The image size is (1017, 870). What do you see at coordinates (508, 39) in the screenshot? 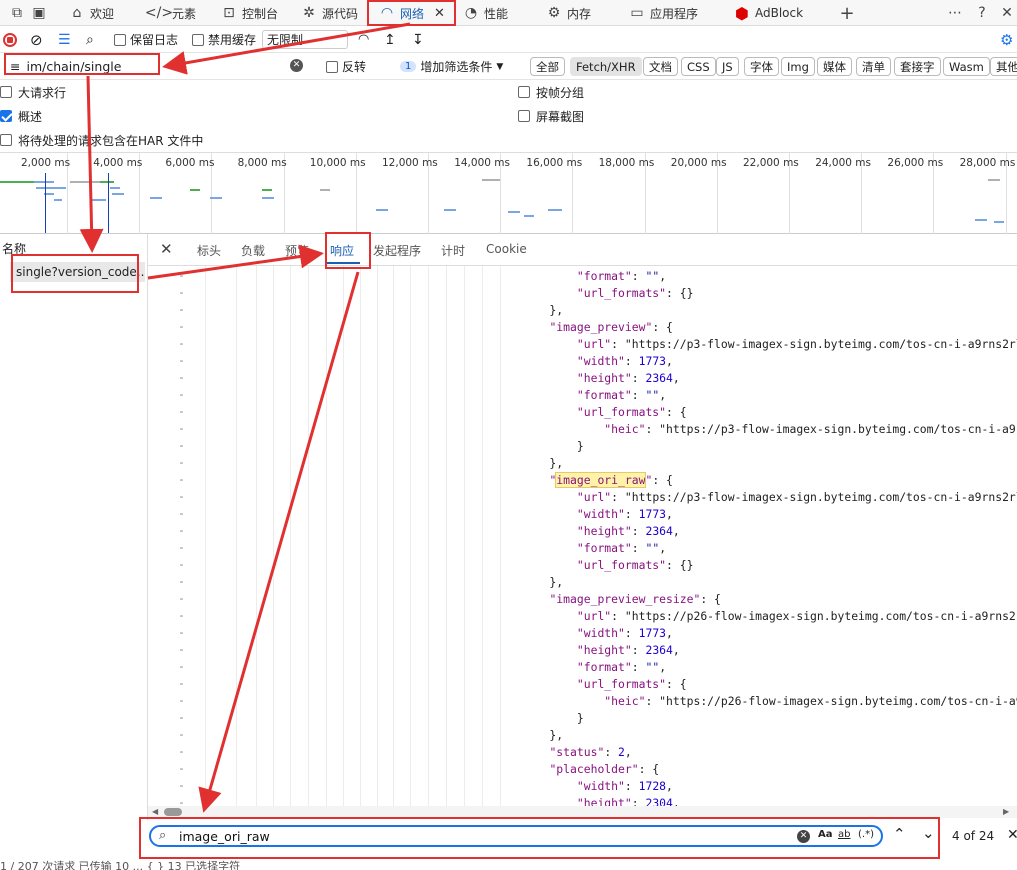
I see `network-toolbar: ⊘ ☰ ⌕ 保留日志 禁用缓存 无限制 ◠ ↥ ↧ ⚙` at bounding box center [508, 39].